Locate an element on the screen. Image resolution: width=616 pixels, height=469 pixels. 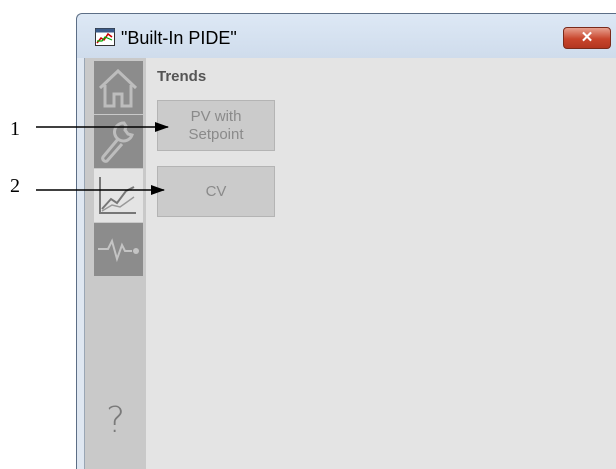
cv-button: CV is located at coordinates (216, 191).